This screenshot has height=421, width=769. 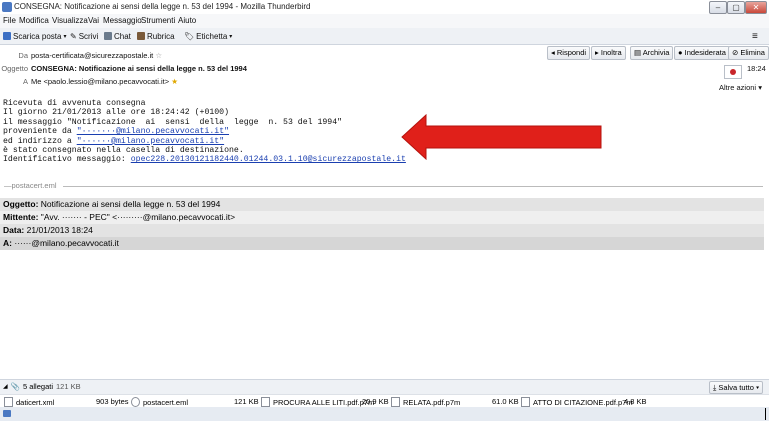 I want to click on get-mail-button: Scarica posta ▾, so click(x=34, y=36).